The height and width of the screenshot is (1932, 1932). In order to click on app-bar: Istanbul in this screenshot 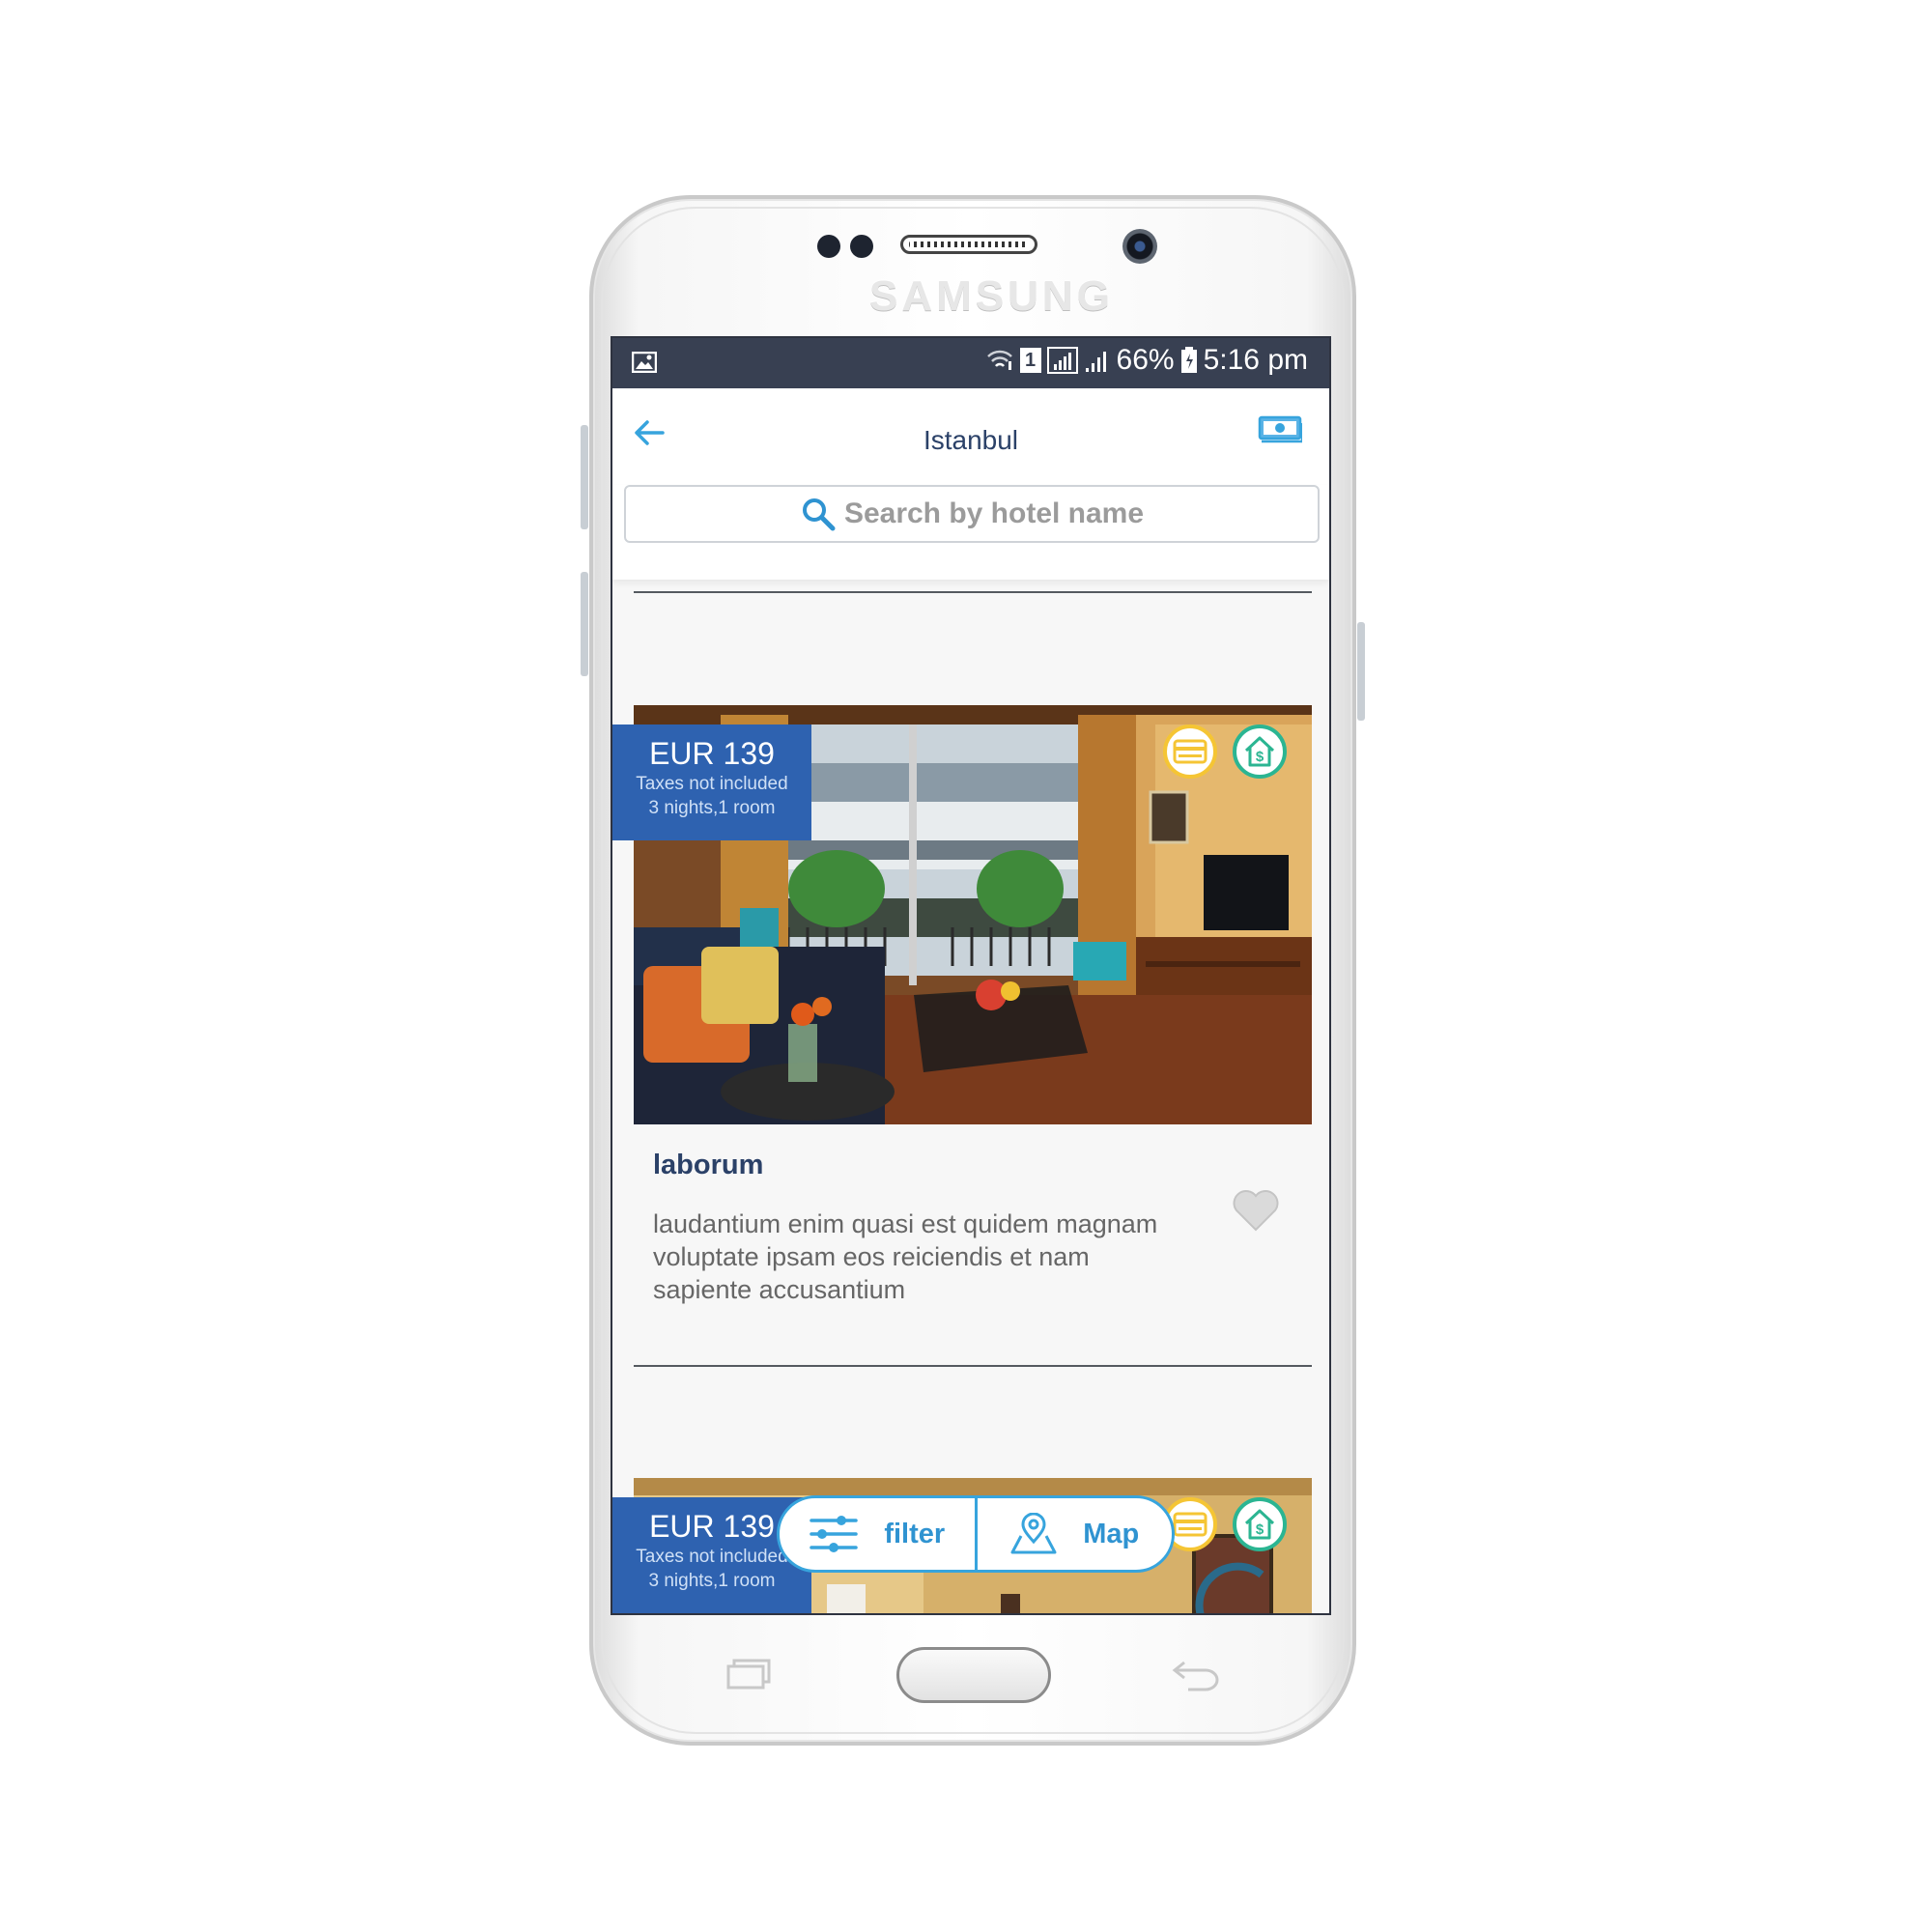, I will do `click(970, 436)`.